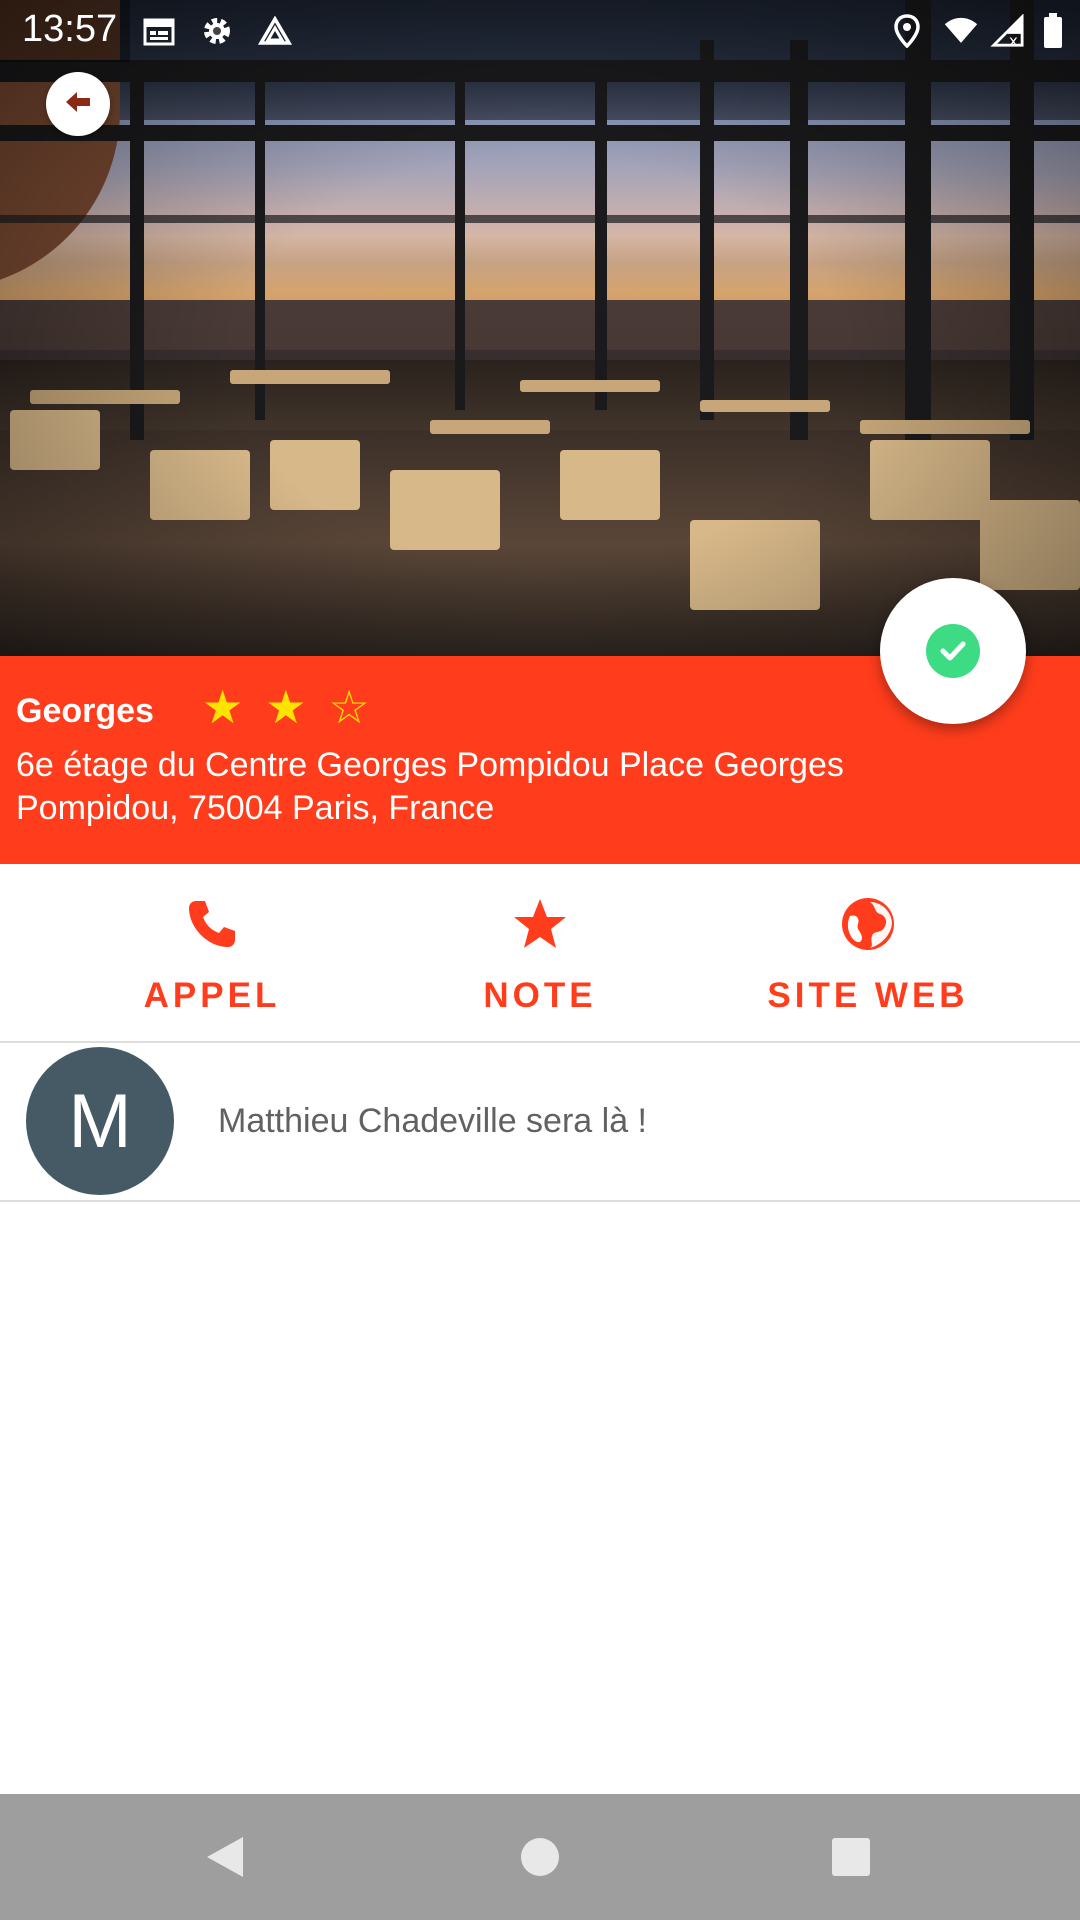  What do you see at coordinates (212, 924) in the screenshot?
I see `phone-icon` at bounding box center [212, 924].